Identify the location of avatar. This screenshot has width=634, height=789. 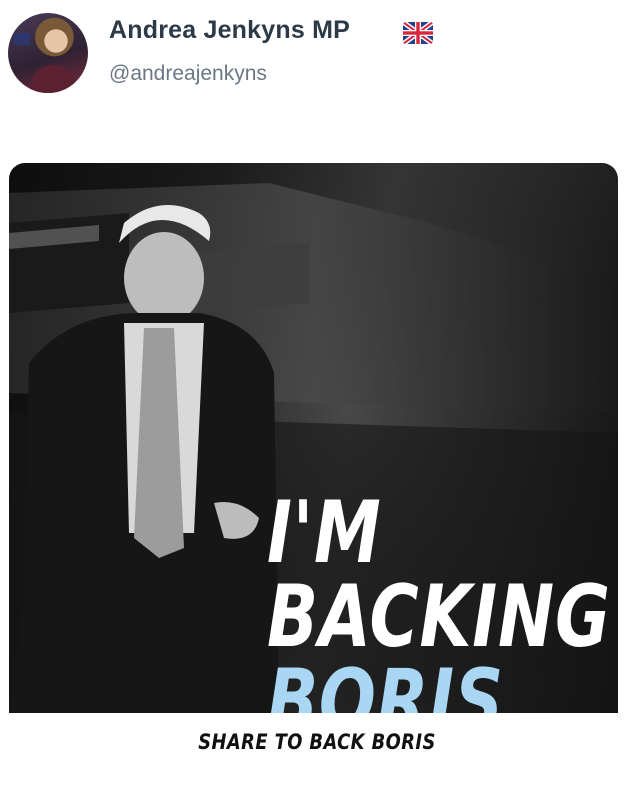
(48, 53).